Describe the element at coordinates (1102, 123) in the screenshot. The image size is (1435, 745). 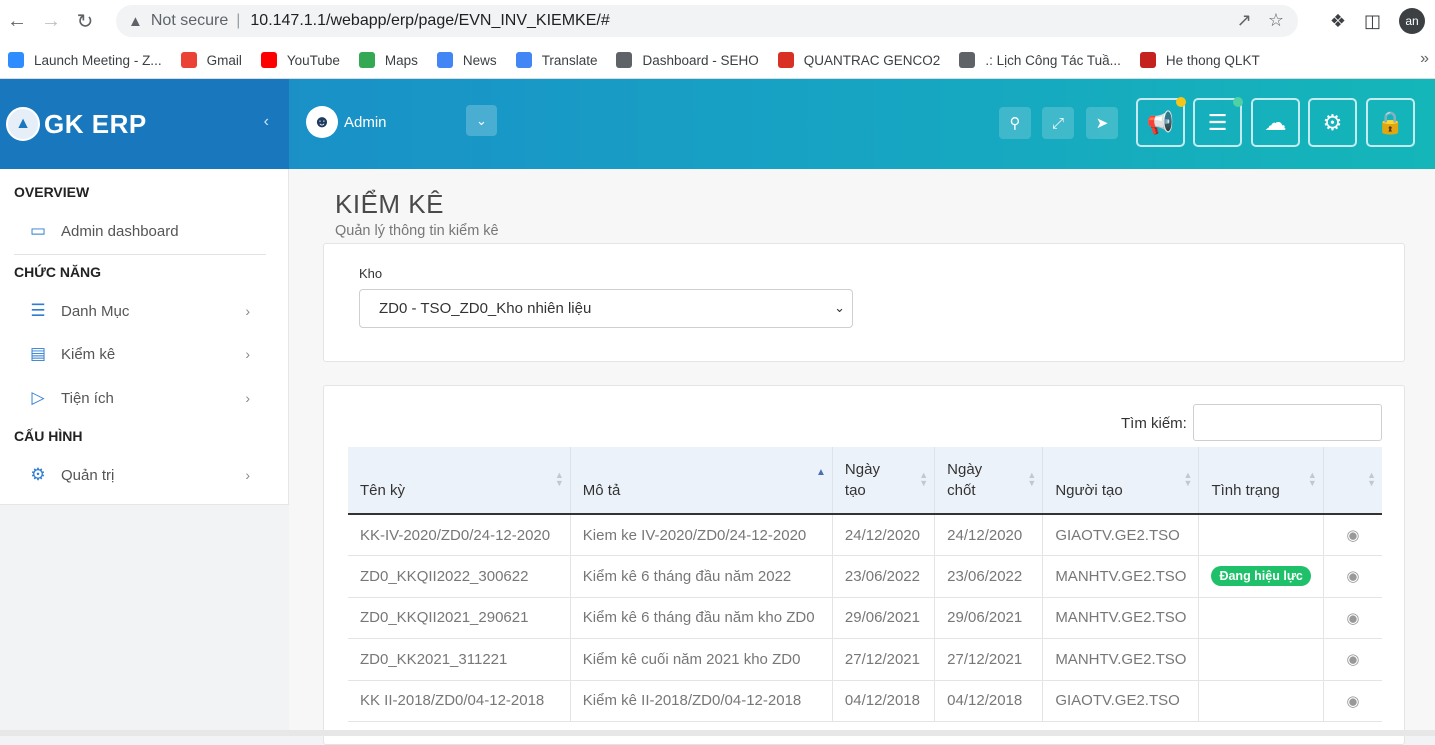
I see `send-icon: ➤` at that location.